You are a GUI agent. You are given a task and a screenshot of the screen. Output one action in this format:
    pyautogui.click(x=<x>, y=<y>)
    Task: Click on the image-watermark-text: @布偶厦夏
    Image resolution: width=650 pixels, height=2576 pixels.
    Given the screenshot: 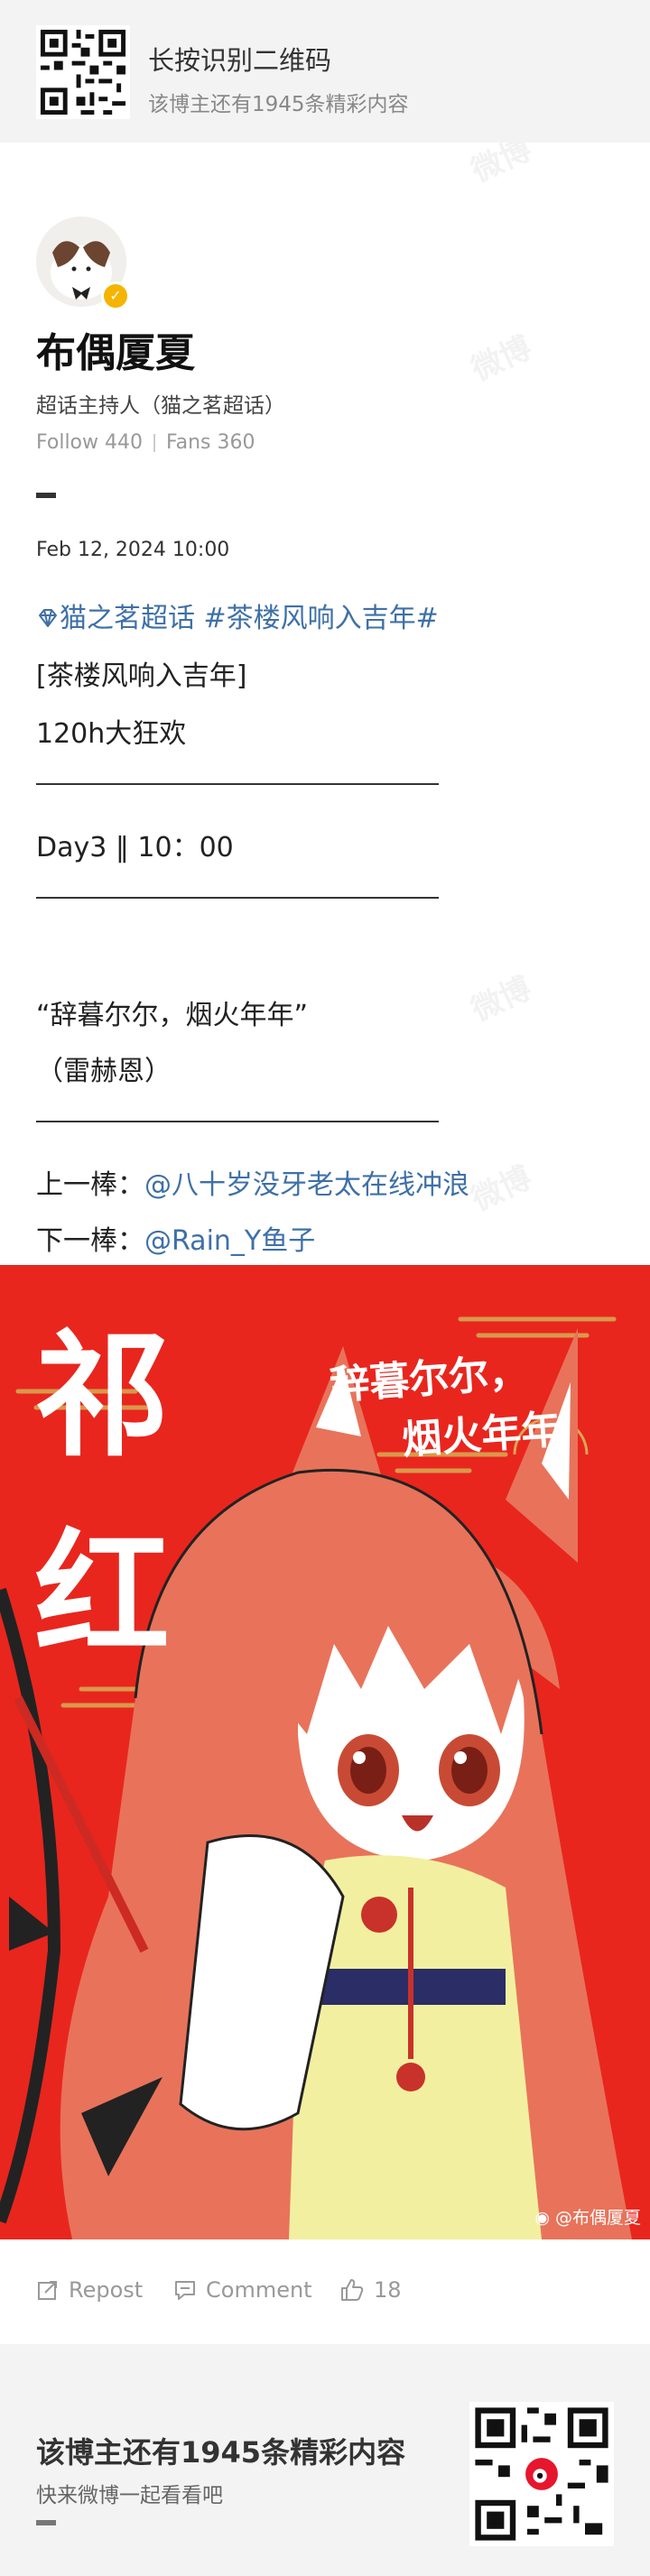 What is the action you would take?
    pyautogui.click(x=598, y=2218)
    